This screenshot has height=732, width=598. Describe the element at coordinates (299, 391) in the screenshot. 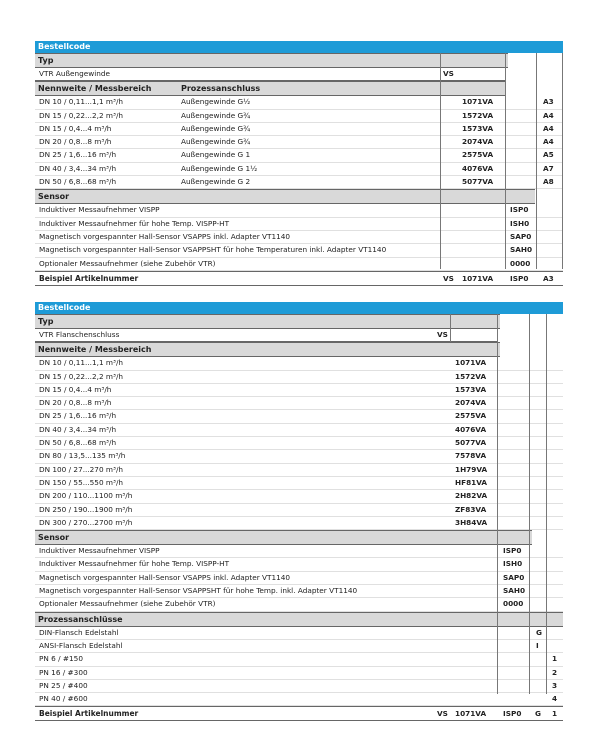

I see `table-row: DN 15 / 0,4...4 m³/h 1573VA` at that location.